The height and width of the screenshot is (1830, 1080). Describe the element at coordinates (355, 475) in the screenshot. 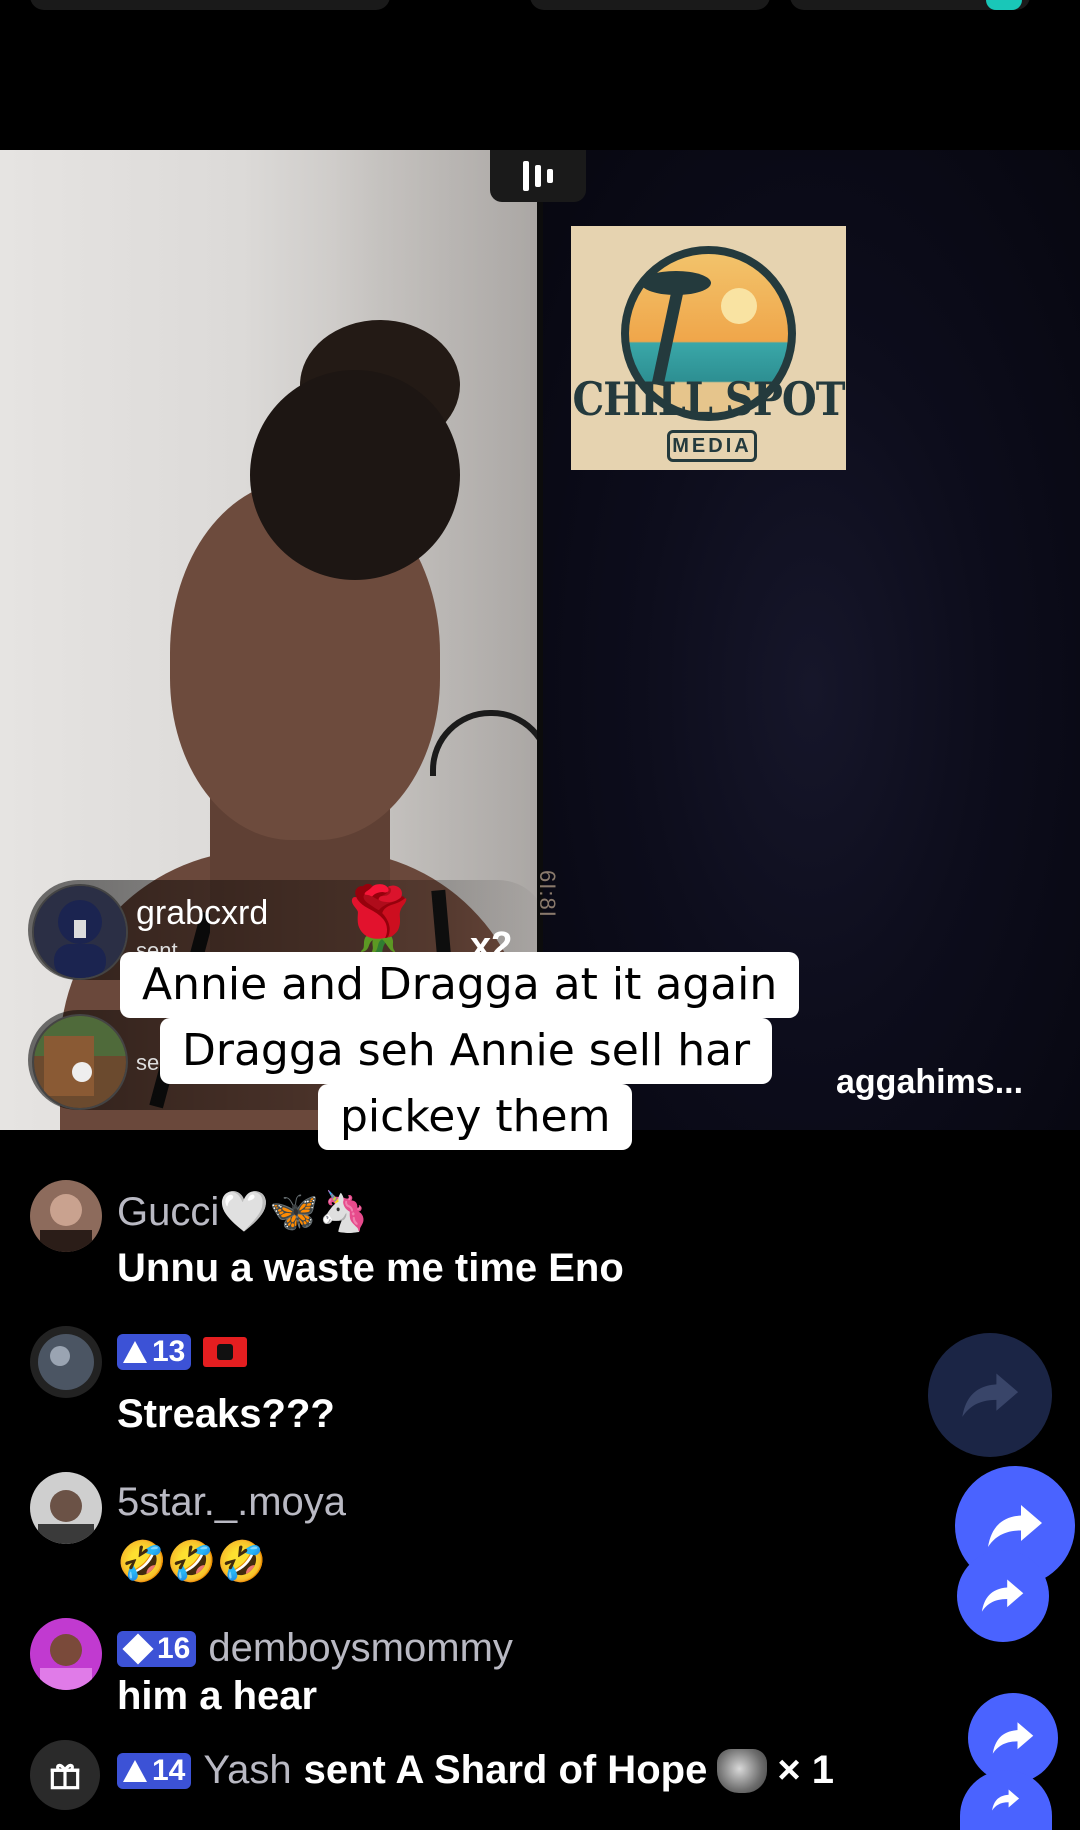

I see `person-hair` at that location.